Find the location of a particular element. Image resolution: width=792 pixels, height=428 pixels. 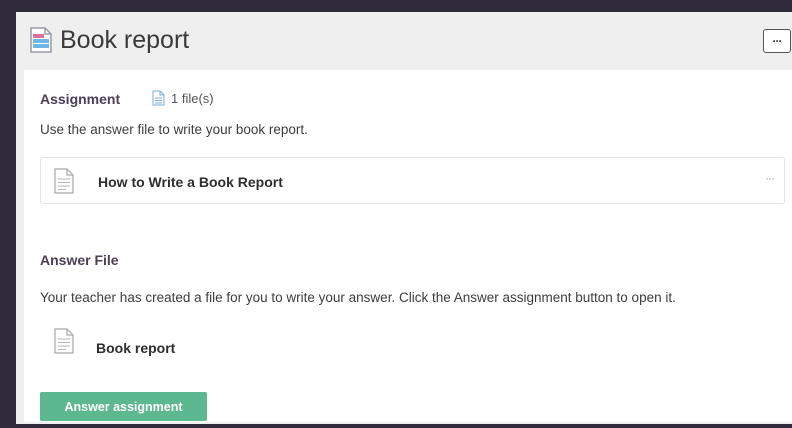

answer-assignment-button: Answer assignment is located at coordinates (123, 406).